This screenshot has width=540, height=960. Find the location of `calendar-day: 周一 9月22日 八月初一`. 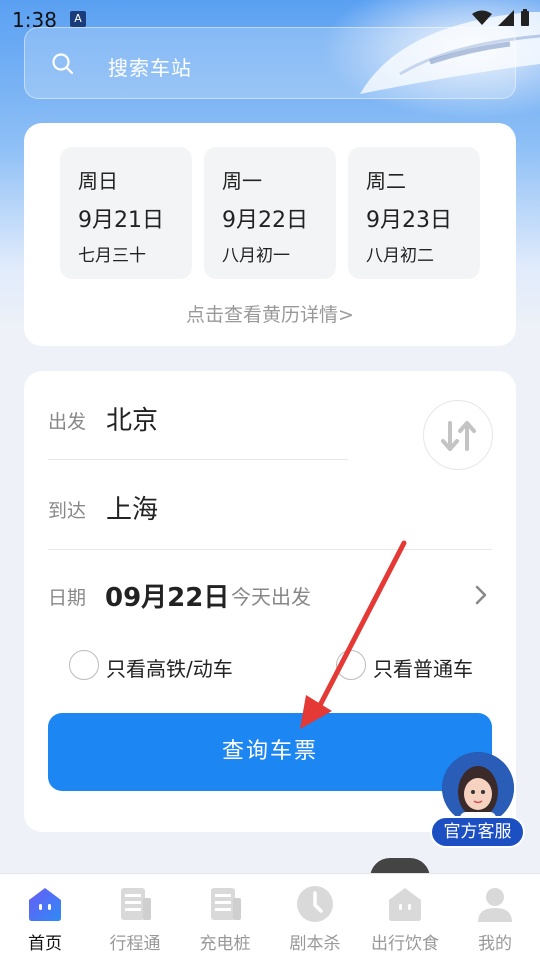

calendar-day: 周一 9月22日 八月初一 is located at coordinates (270, 213).